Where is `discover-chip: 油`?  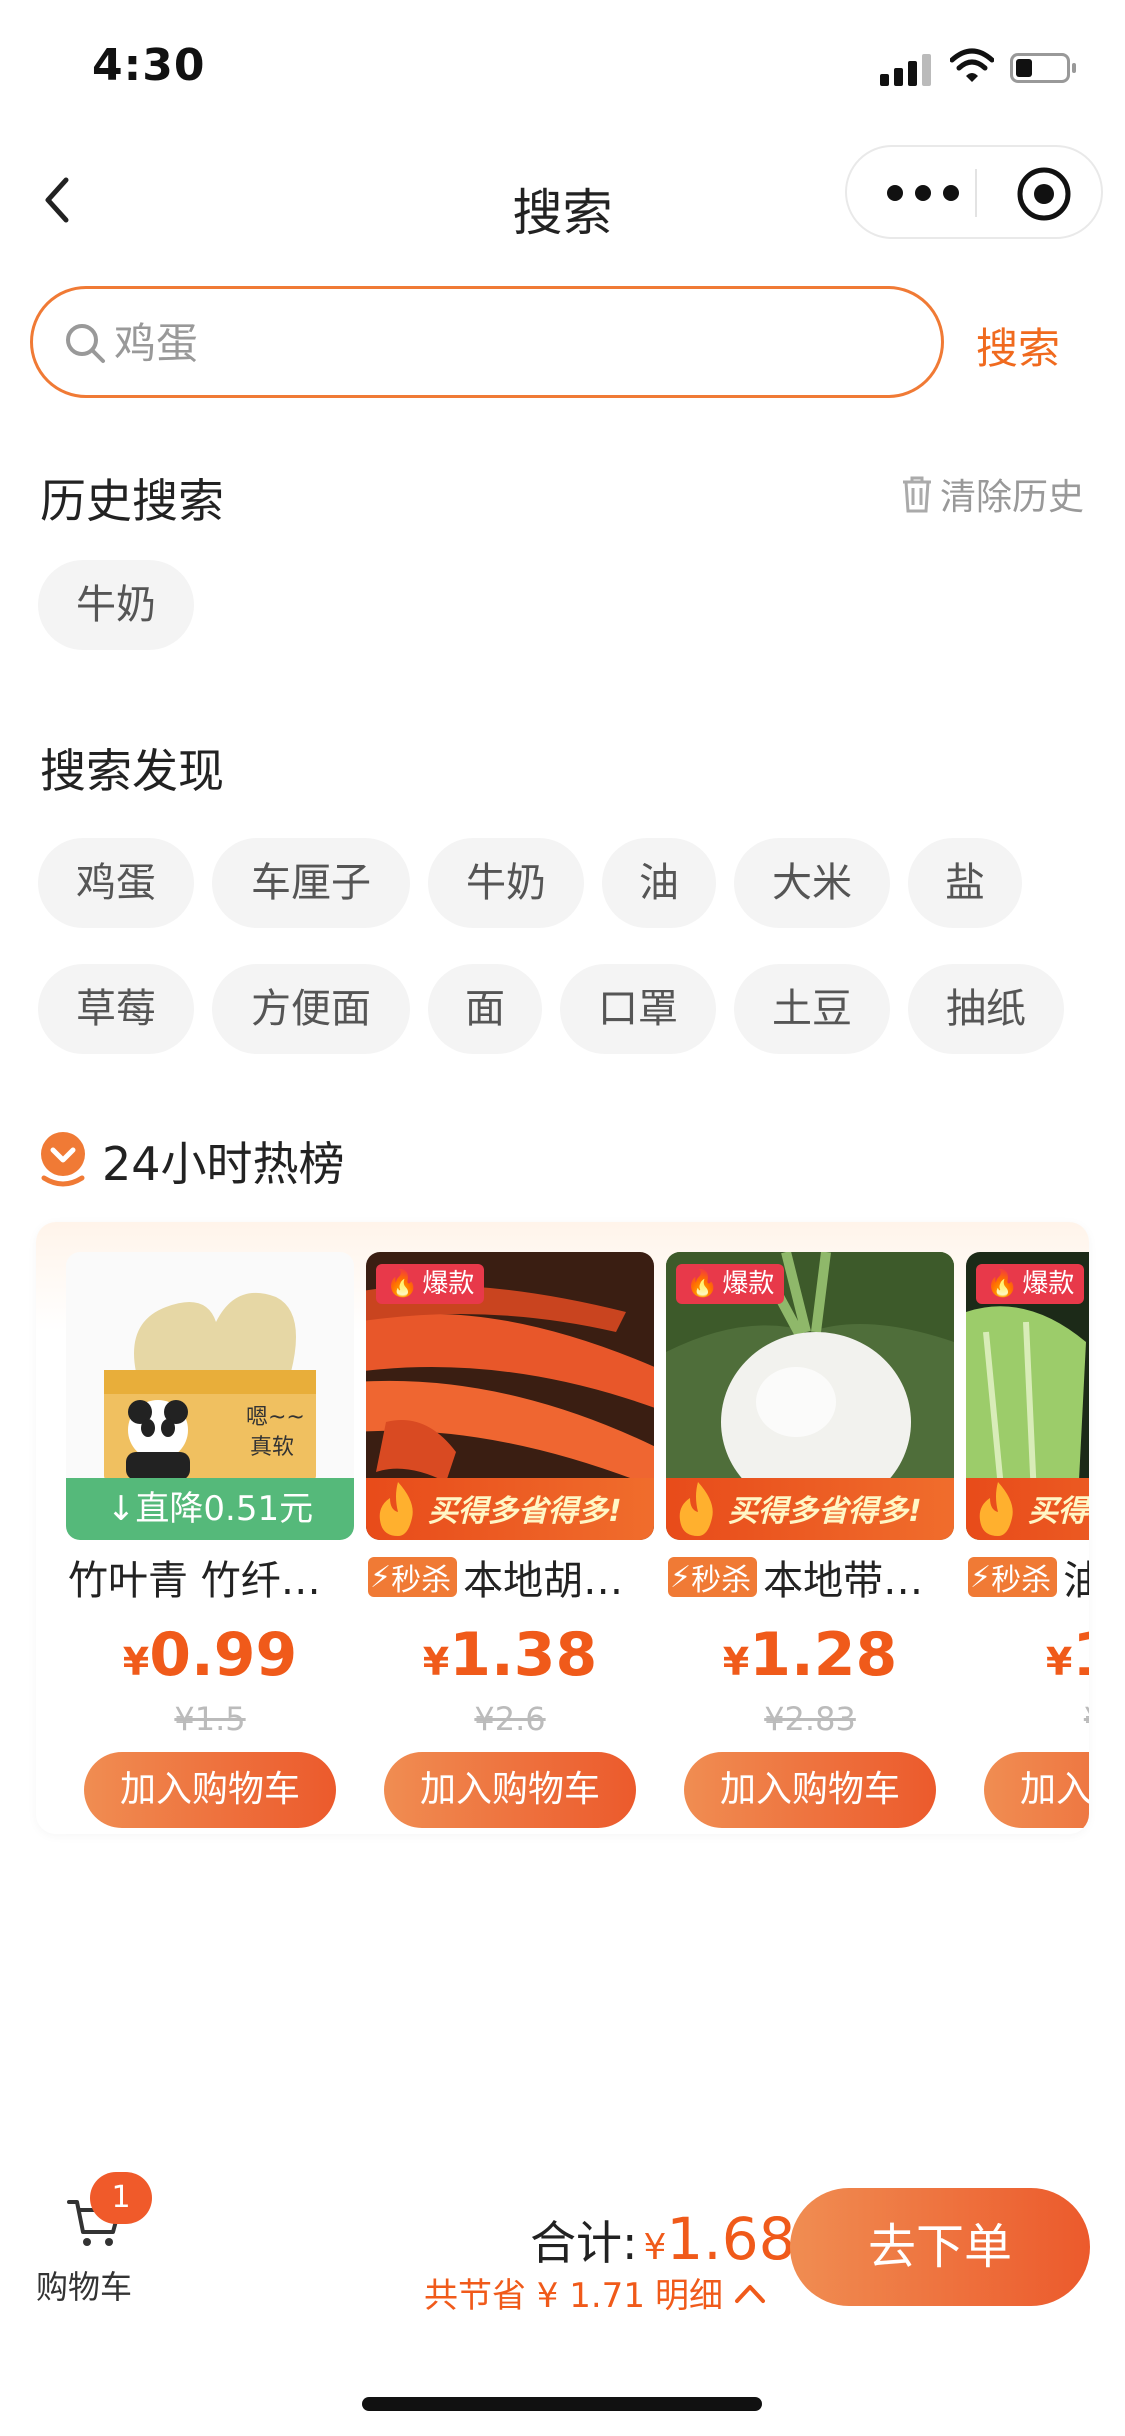 discover-chip: 油 is located at coordinates (659, 883).